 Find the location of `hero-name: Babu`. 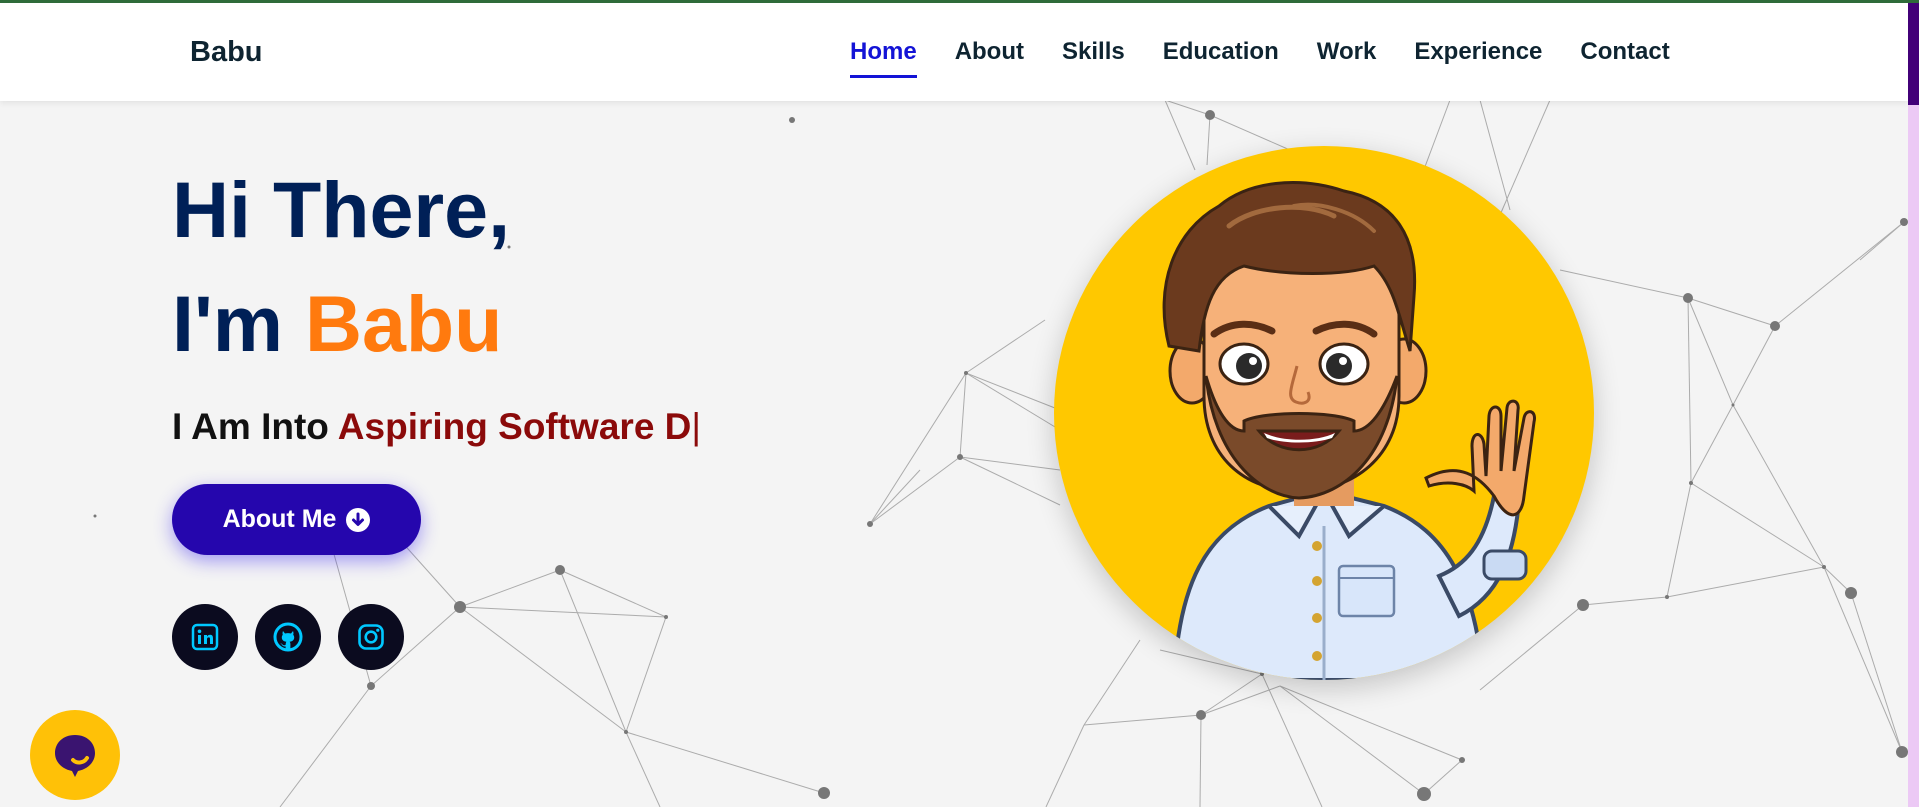

hero-name: Babu is located at coordinates (403, 323).